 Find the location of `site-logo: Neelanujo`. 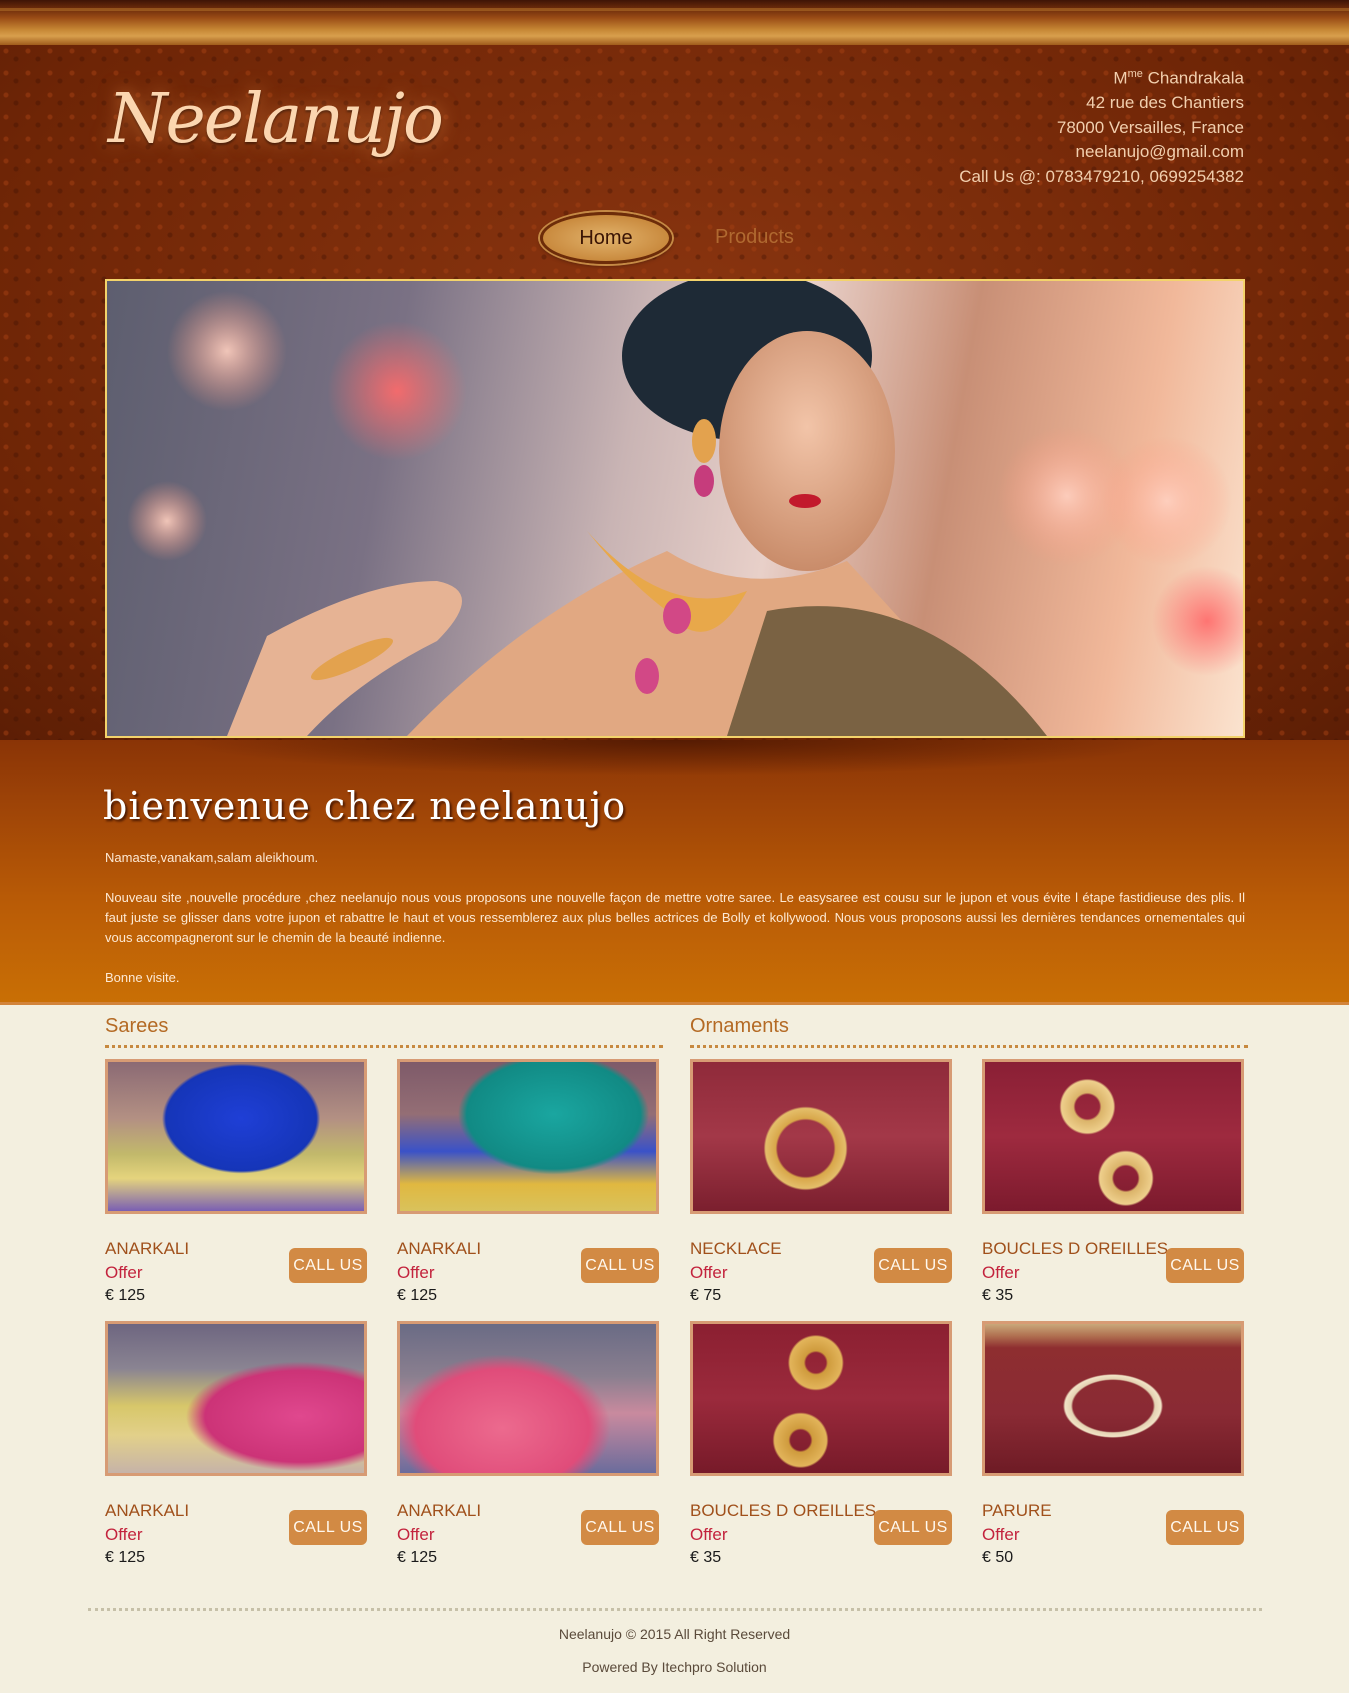

site-logo: Neelanujo is located at coordinates (276, 120).